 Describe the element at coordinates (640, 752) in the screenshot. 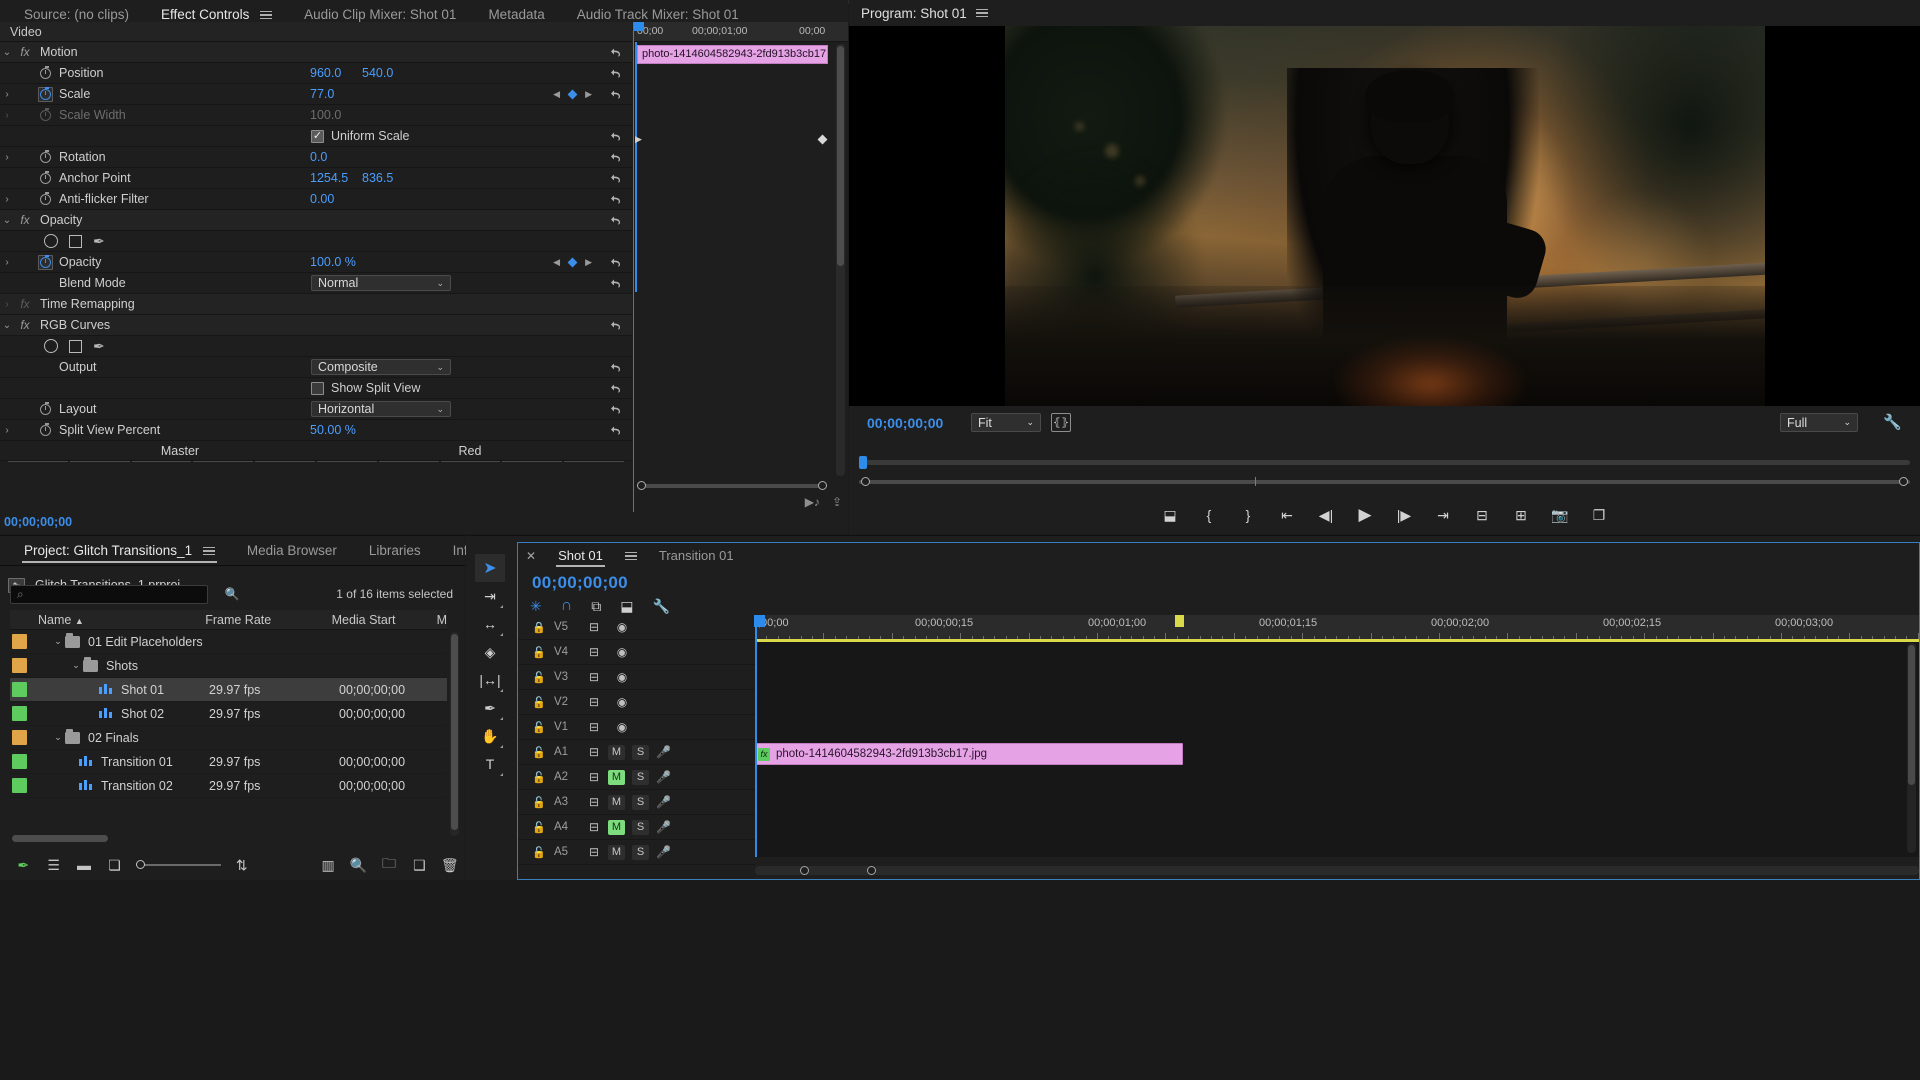

I see `solo-button-a1: S` at that location.